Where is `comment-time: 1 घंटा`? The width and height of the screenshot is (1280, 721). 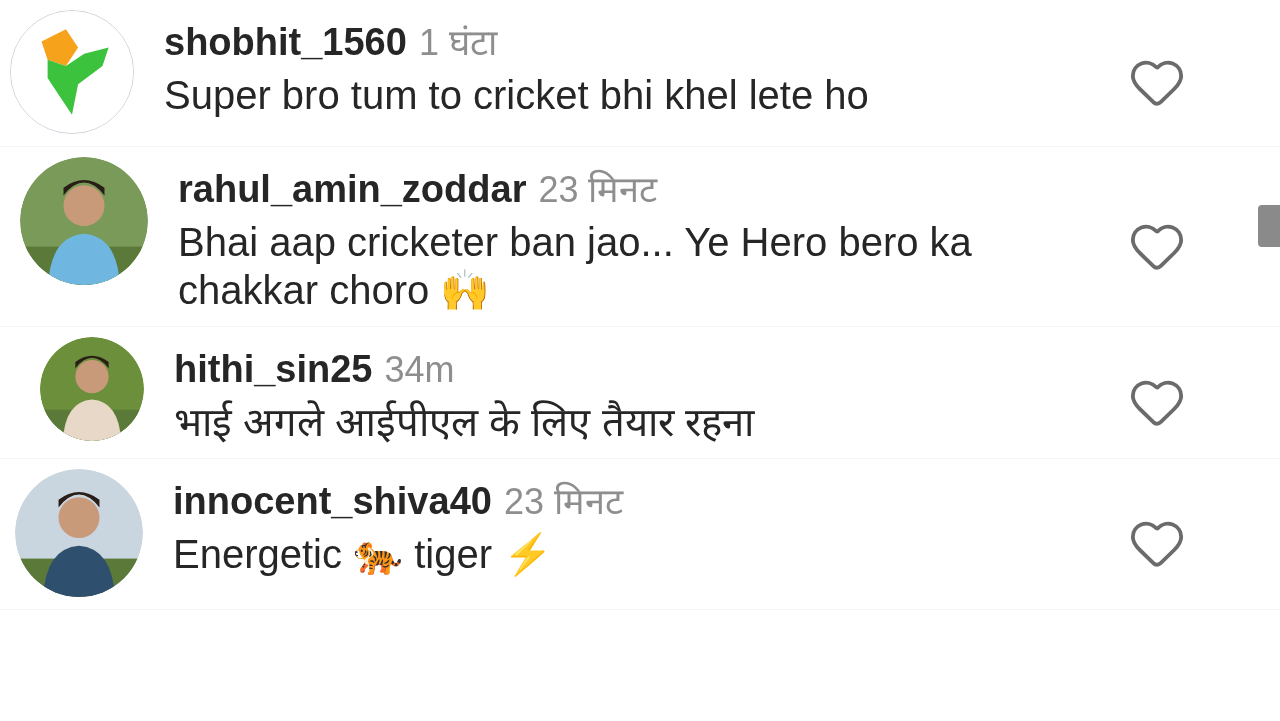 comment-time: 1 घंटा is located at coordinates (457, 43).